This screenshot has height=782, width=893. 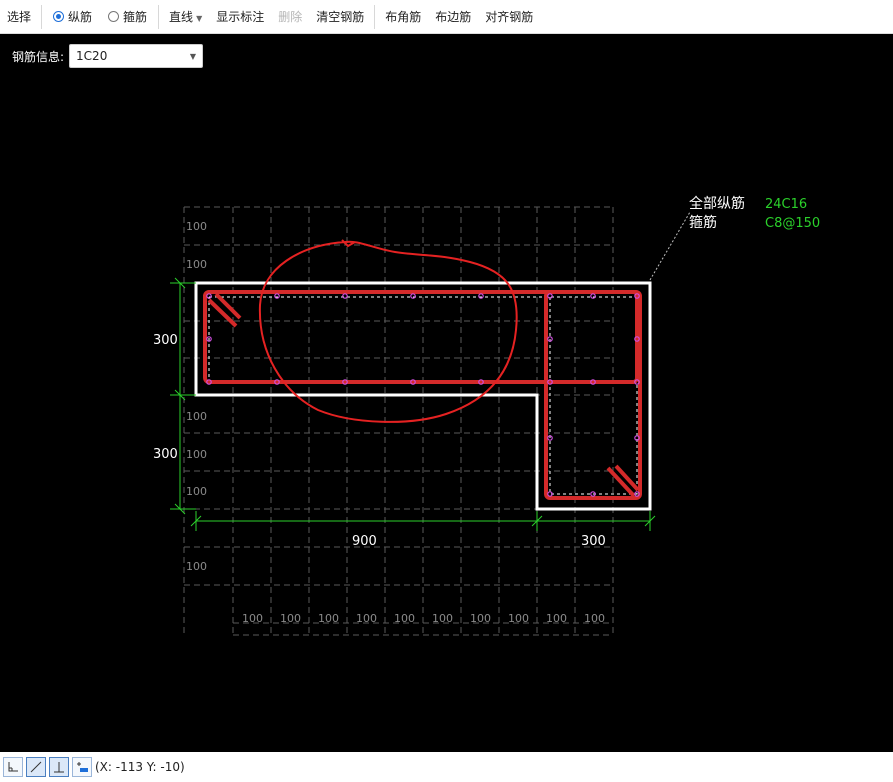 What do you see at coordinates (786, 204) in the screenshot?
I see `all-longitudinal-value: 24C16` at bounding box center [786, 204].